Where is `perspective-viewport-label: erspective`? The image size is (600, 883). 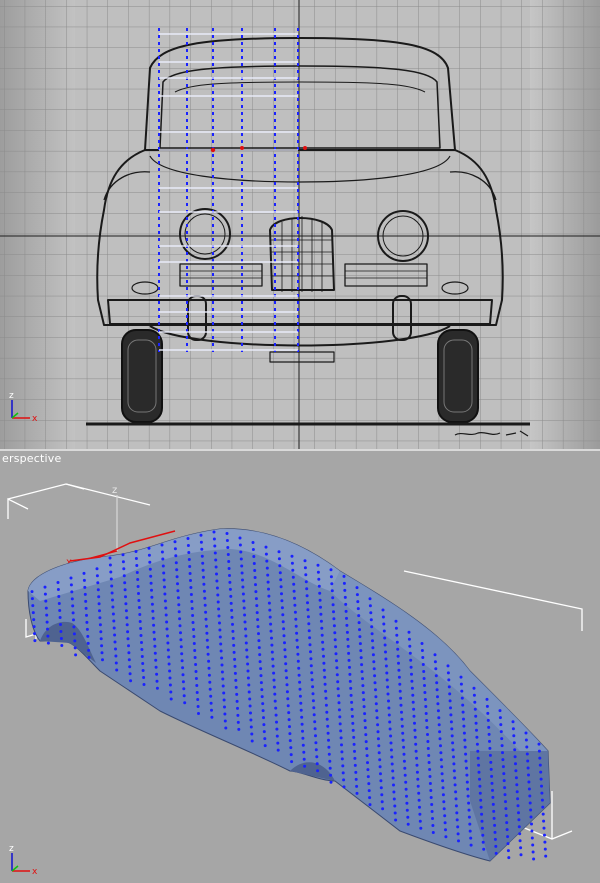 perspective-viewport-label: erspective is located at coordinates (31, 458).